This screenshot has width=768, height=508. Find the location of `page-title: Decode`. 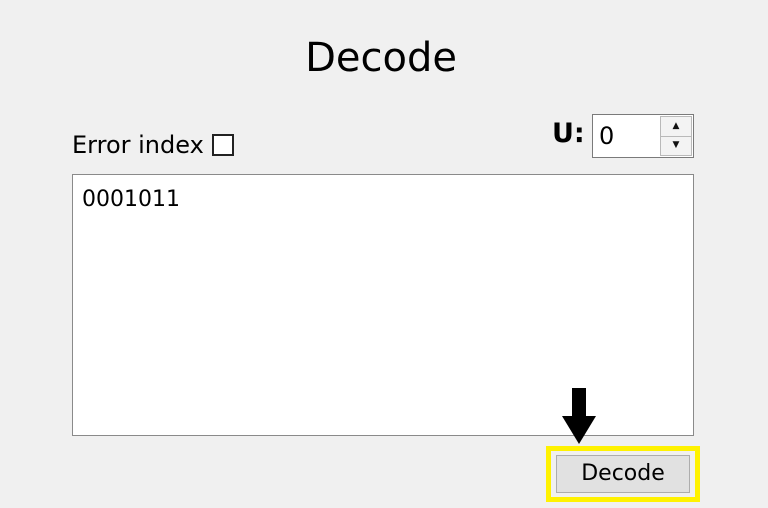

page-title: Decode is located at coordinates (381, 58).